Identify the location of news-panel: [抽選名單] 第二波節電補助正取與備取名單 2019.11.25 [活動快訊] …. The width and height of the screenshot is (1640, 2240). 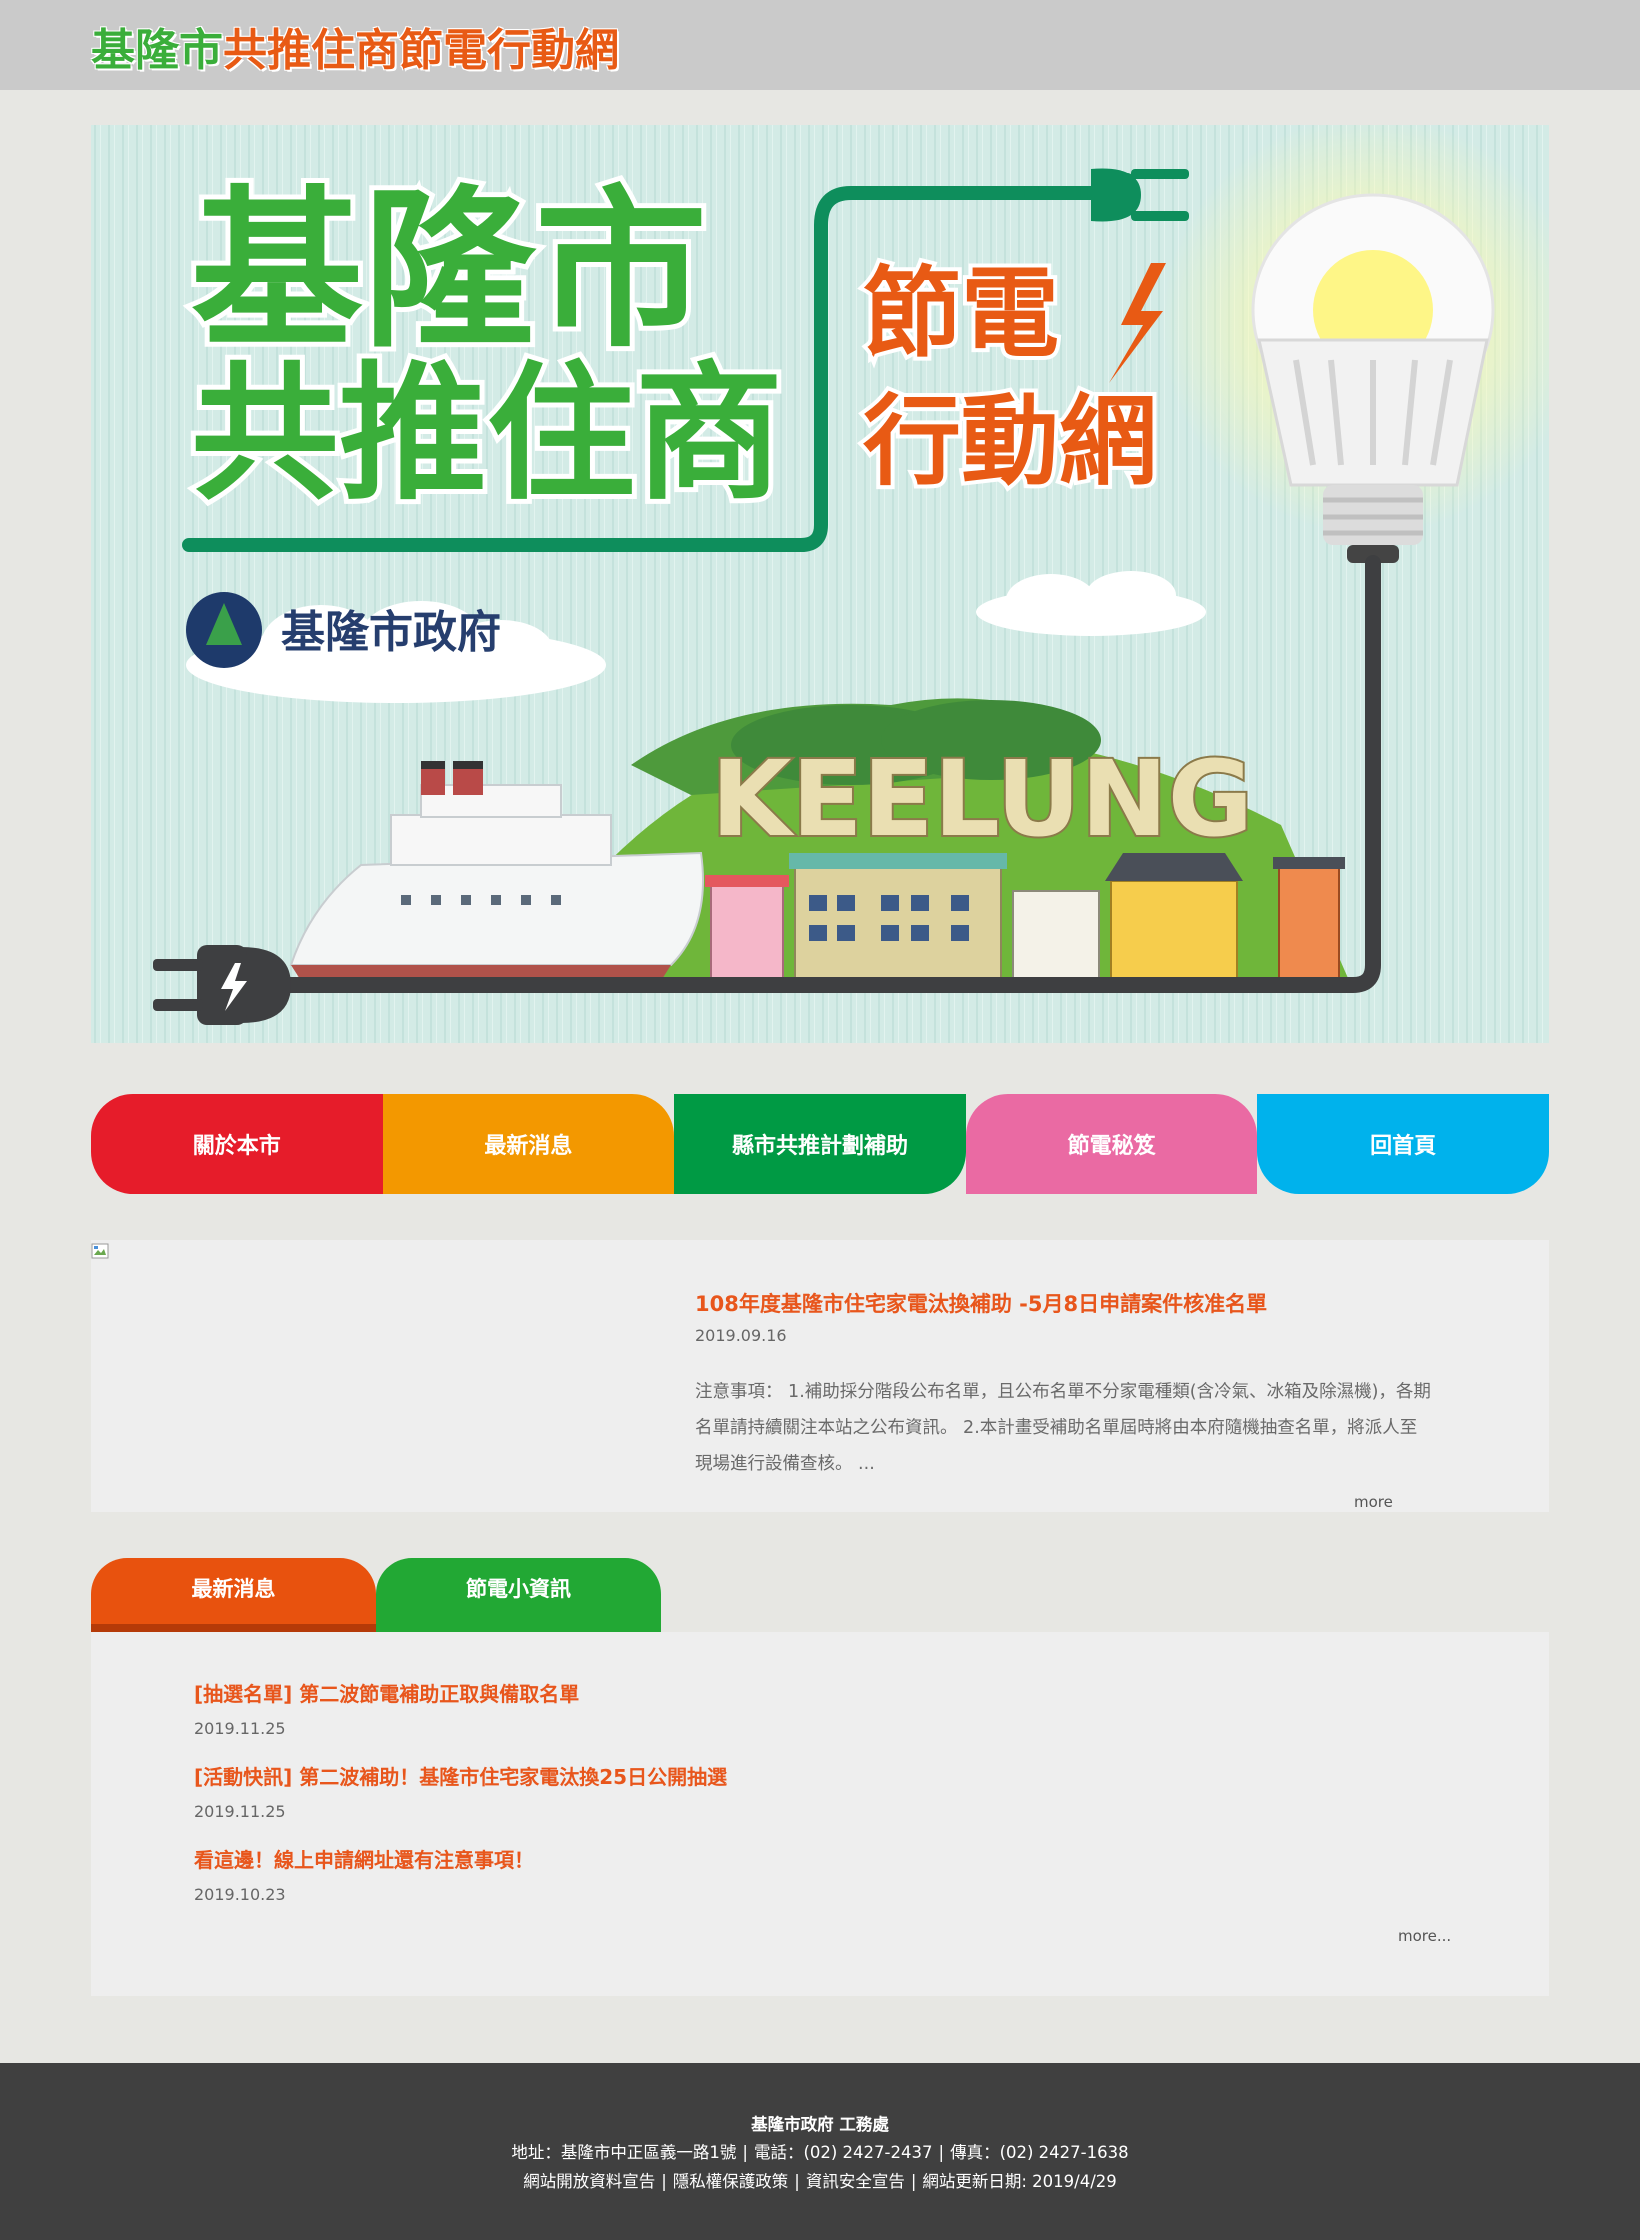
(820, 1814).